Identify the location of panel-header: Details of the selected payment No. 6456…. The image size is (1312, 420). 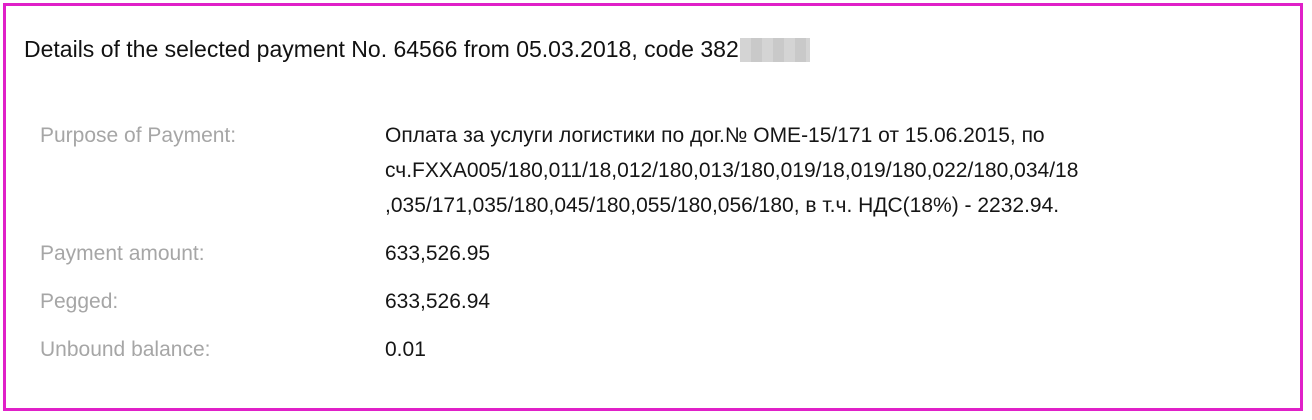
(417, 49).